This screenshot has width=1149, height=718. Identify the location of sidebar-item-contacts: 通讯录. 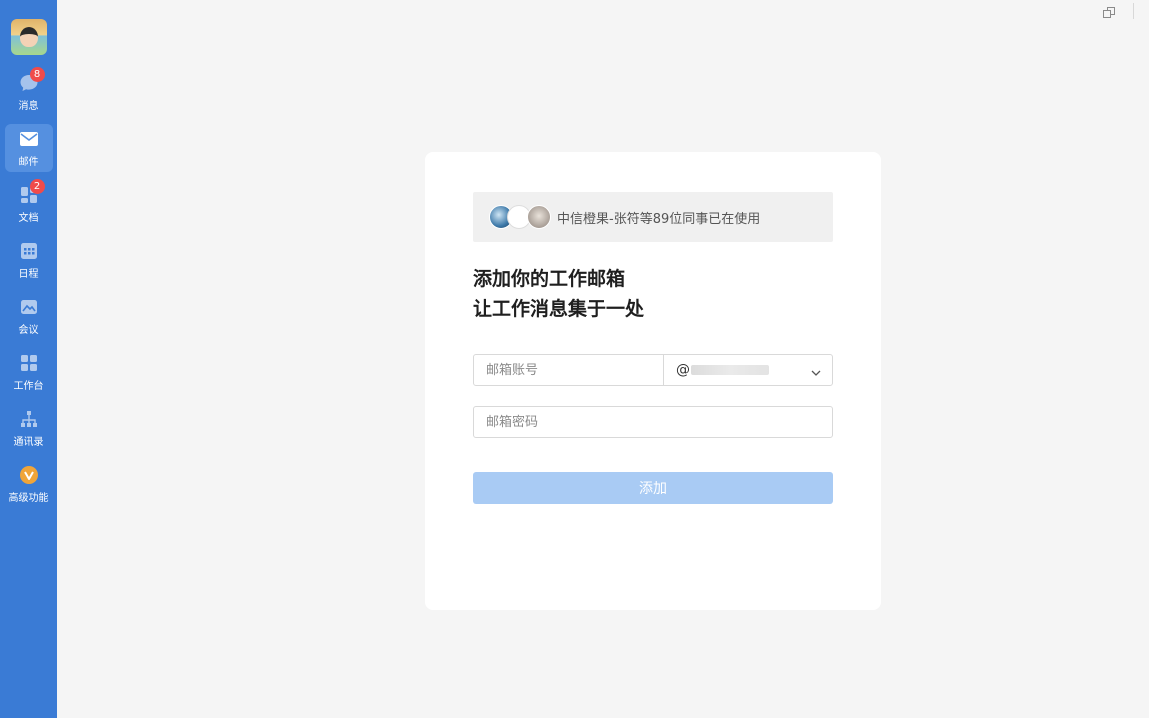
(29, 428).